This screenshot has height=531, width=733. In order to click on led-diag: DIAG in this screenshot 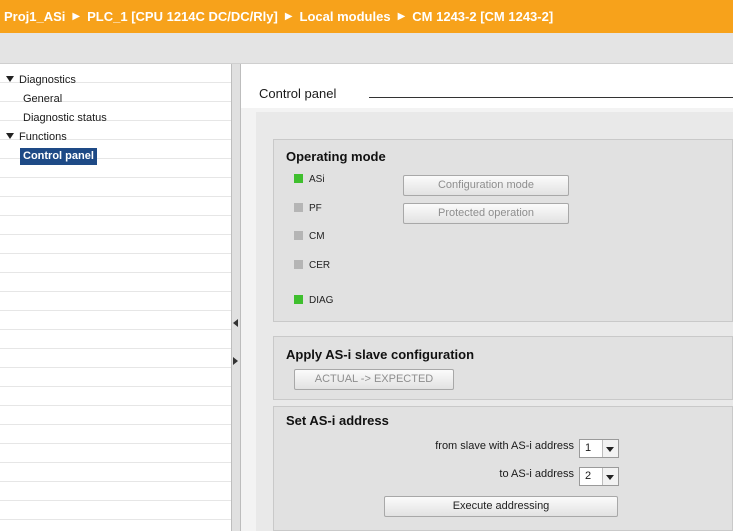, I will do `click(313, 301)`.